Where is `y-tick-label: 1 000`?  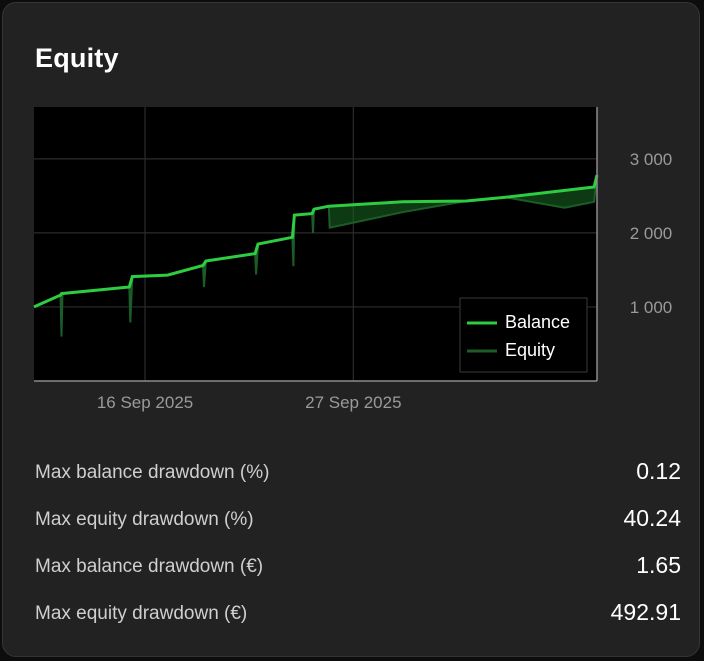 y-tick-label: 1 000 is located at coordinates (651, 307).